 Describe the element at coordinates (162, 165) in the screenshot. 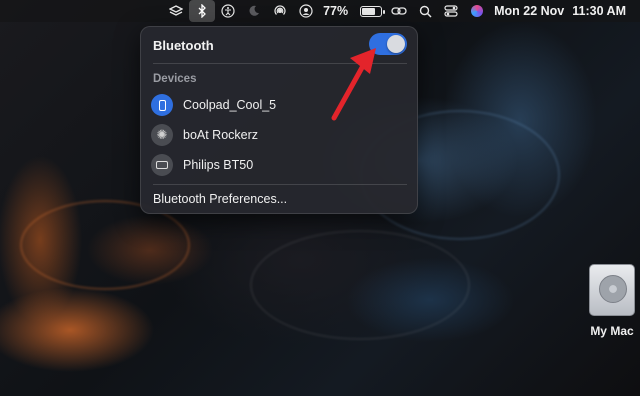

I see `keyboard-icon` at that location.